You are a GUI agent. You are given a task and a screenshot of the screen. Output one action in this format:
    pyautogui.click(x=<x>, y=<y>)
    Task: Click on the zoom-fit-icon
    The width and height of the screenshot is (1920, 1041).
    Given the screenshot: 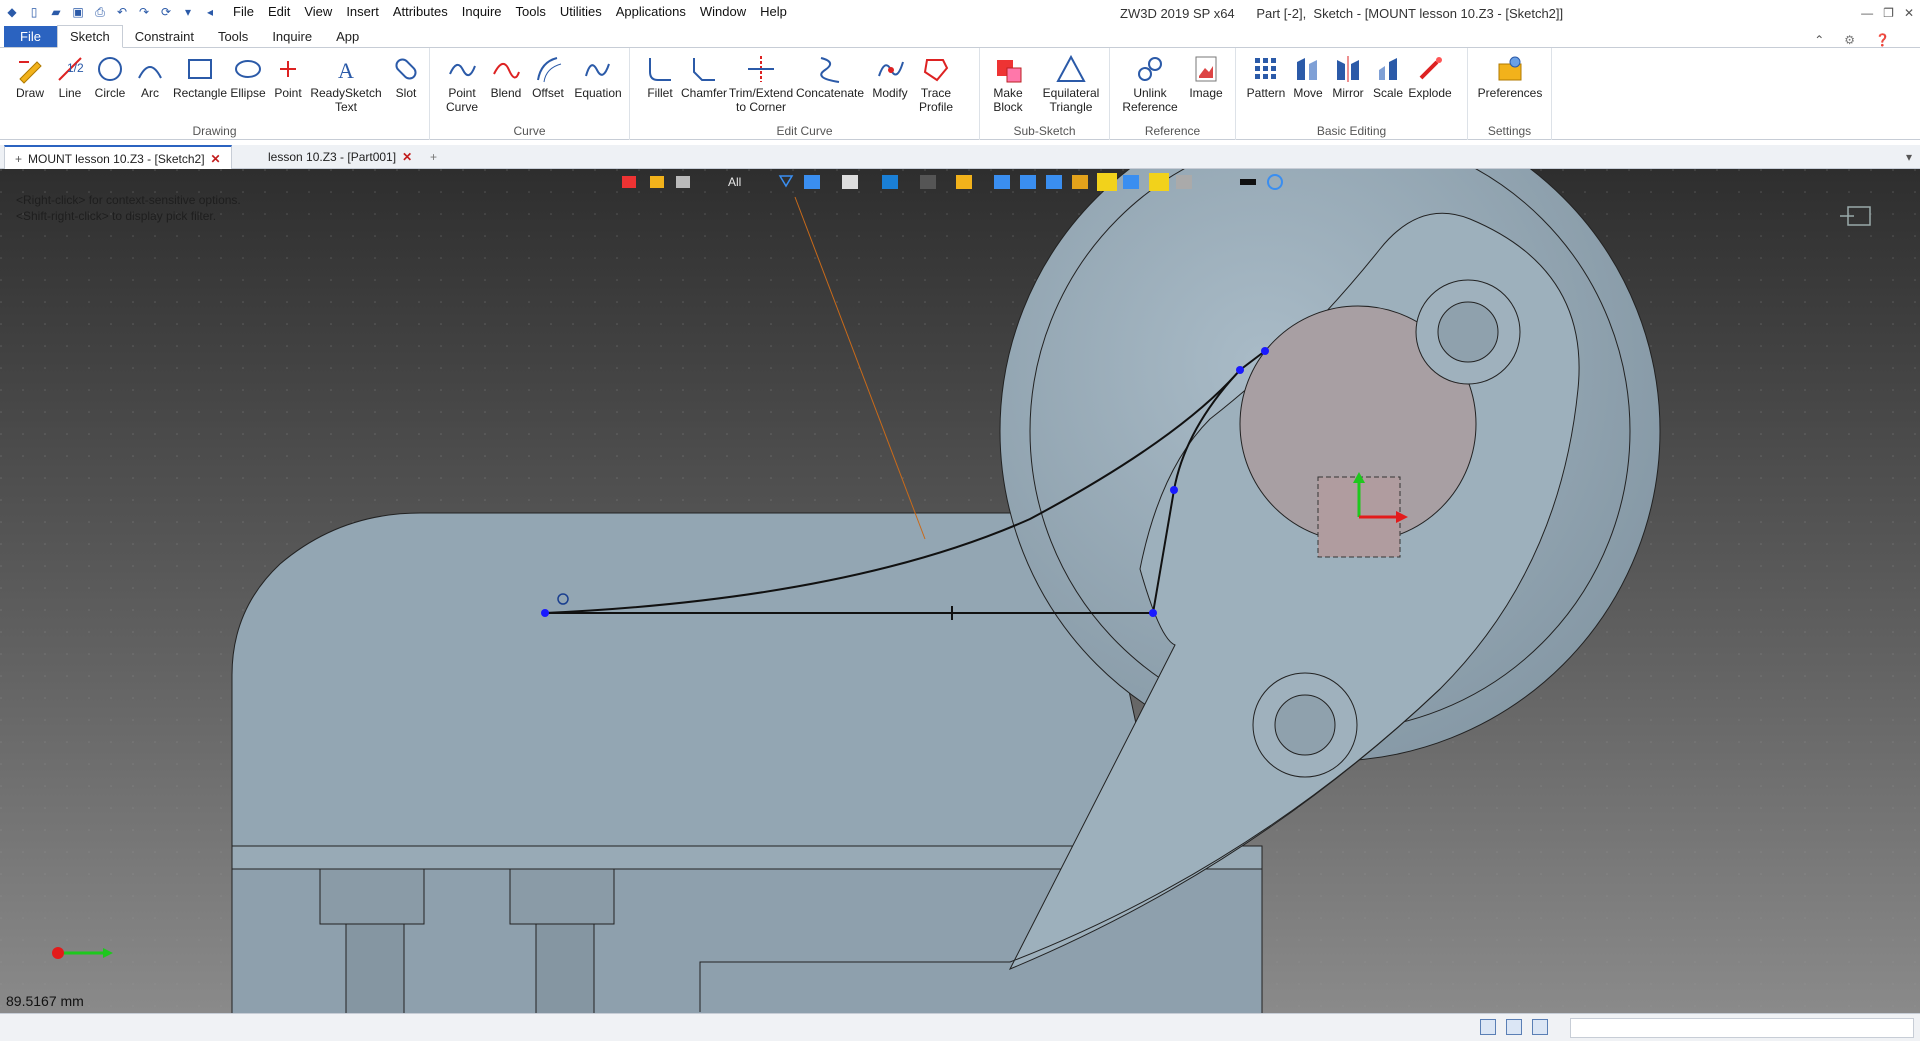 What is the action you would take?
    pyautogui.click(x=1002, y=182)
    